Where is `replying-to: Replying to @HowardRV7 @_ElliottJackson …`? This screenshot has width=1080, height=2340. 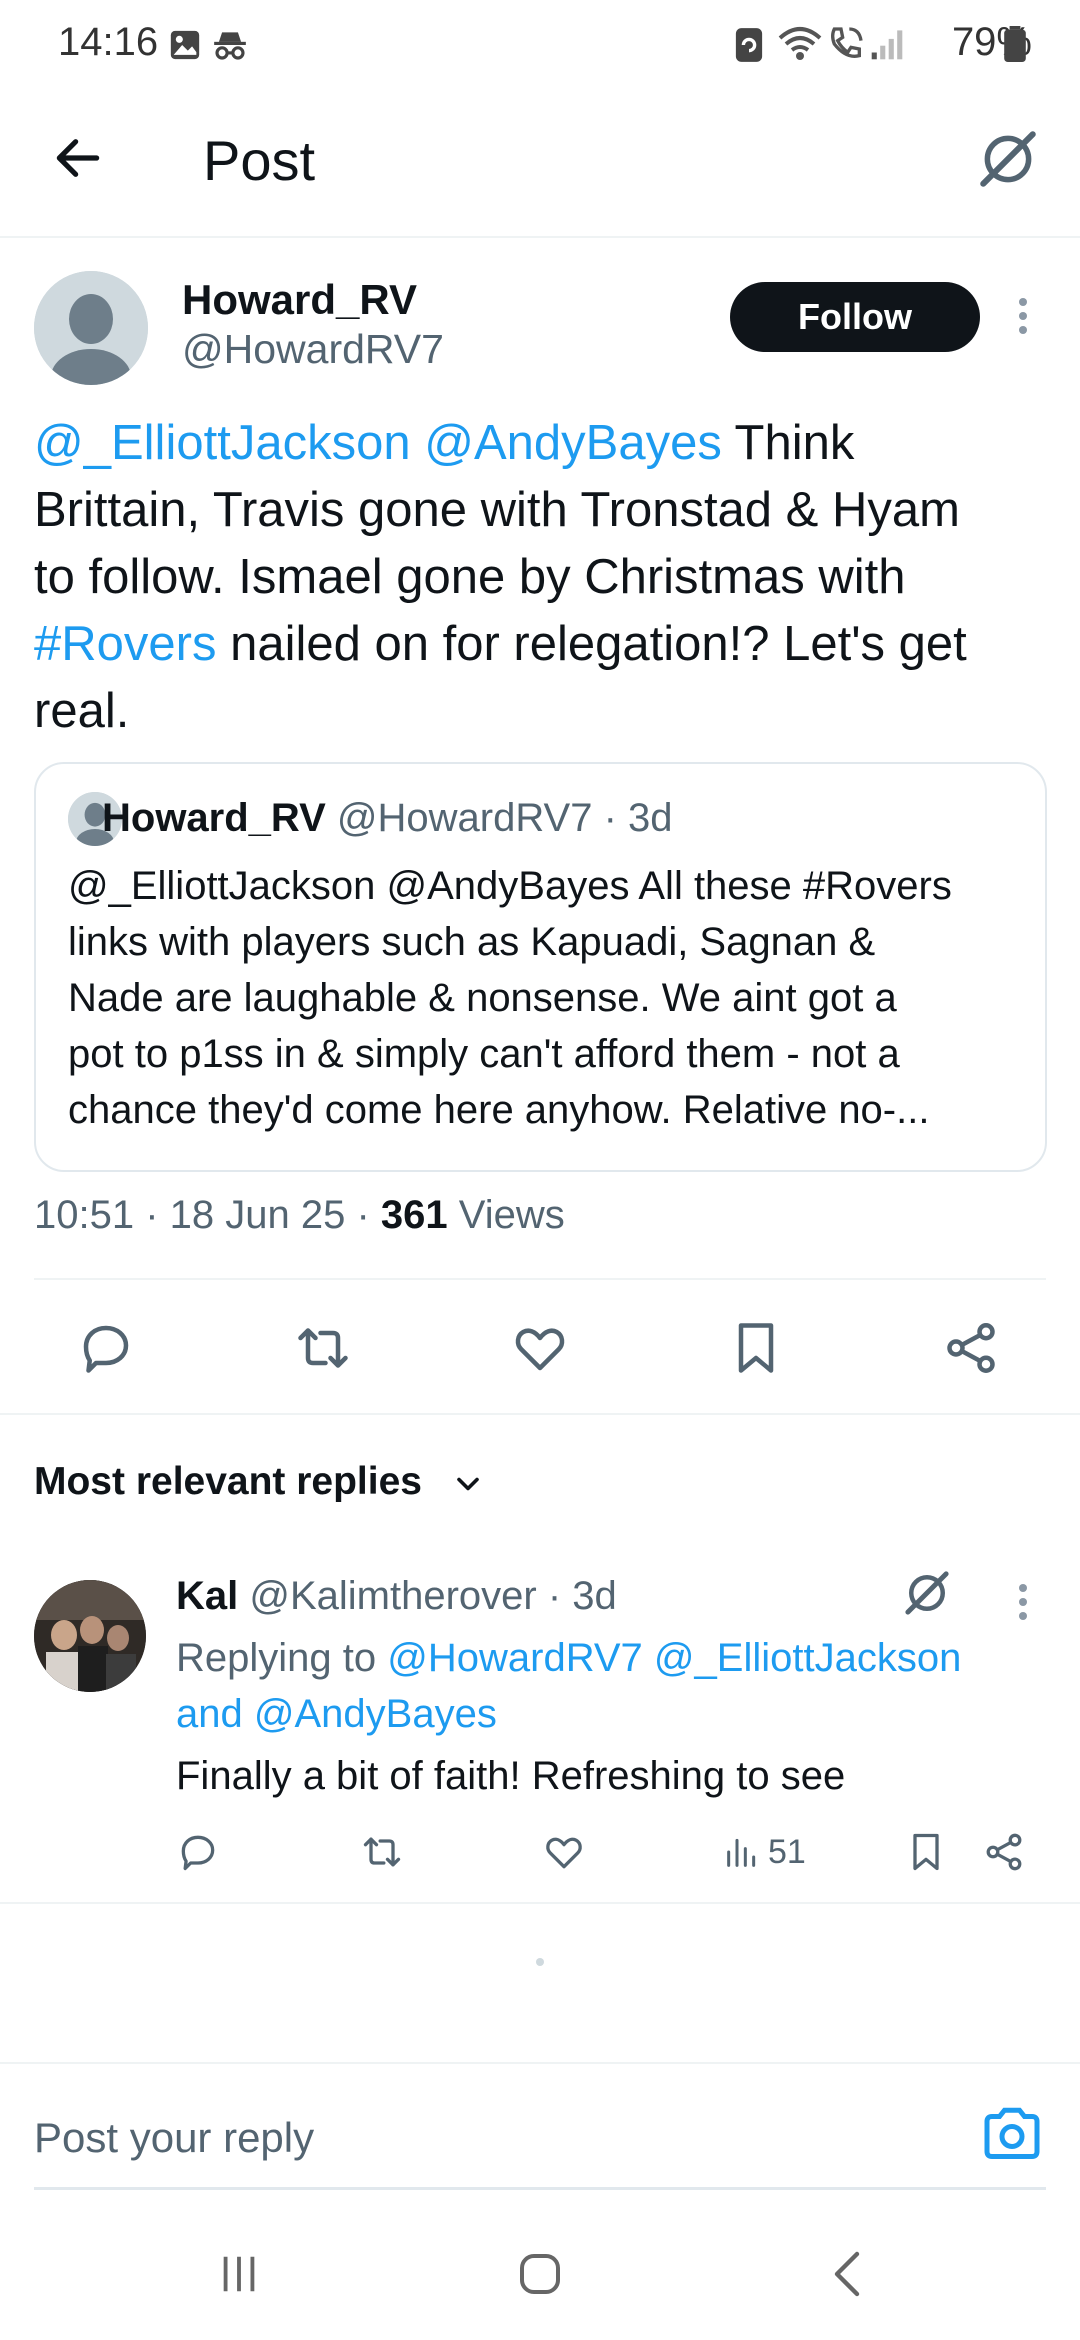 replying-to: Replying to @HowardRV7 @_ElliottJackson … is located at coordinates (606, 1686).